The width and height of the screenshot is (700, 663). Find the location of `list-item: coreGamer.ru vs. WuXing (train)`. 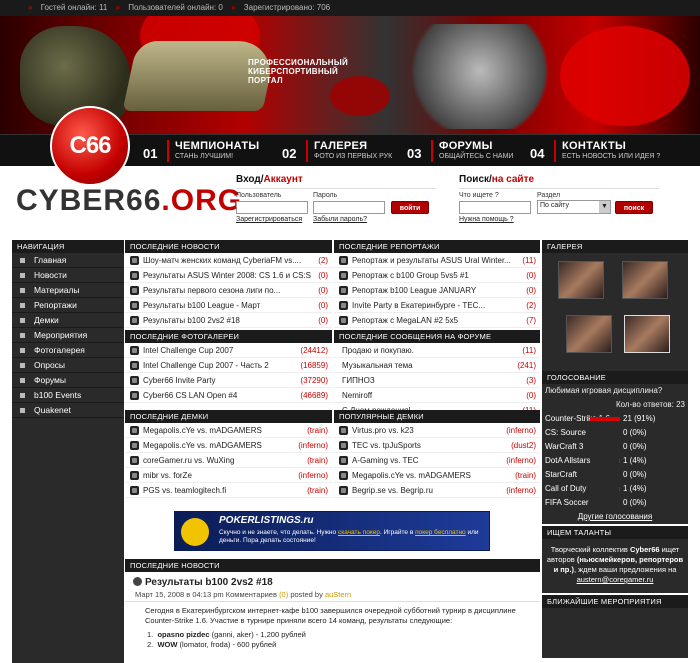

list-item: coreGamer.ru vs. WuXing (train) is located at coordinates (228, 460).